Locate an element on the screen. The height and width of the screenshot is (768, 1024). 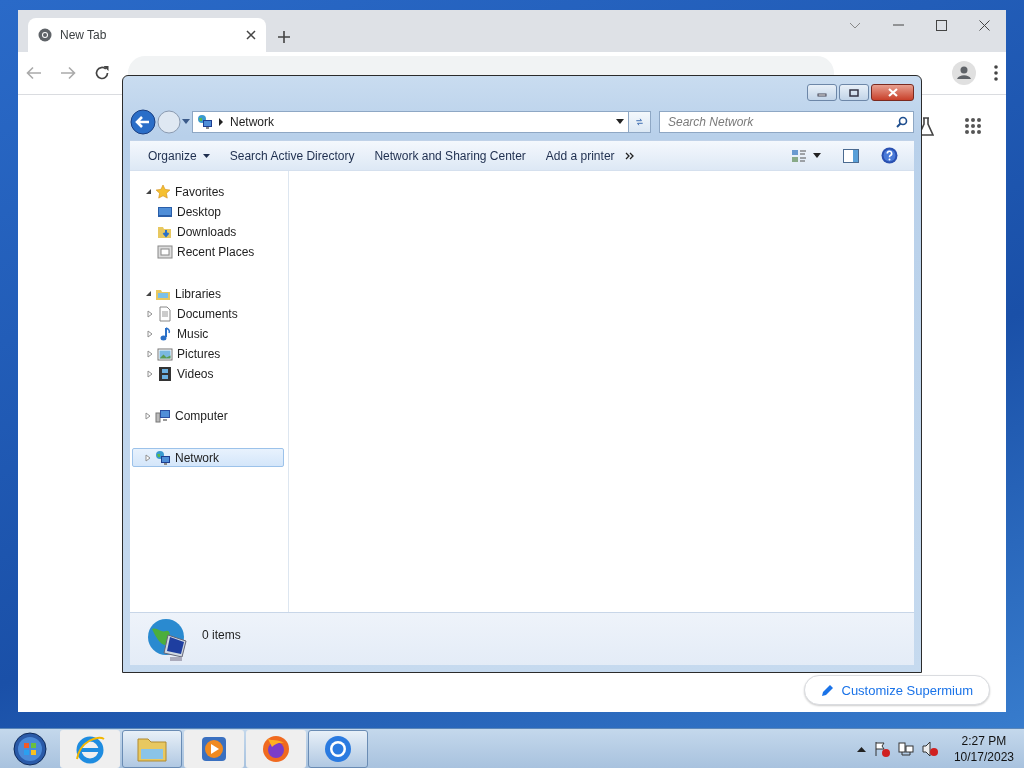
computer-icon is located at coordinates (163, 415).